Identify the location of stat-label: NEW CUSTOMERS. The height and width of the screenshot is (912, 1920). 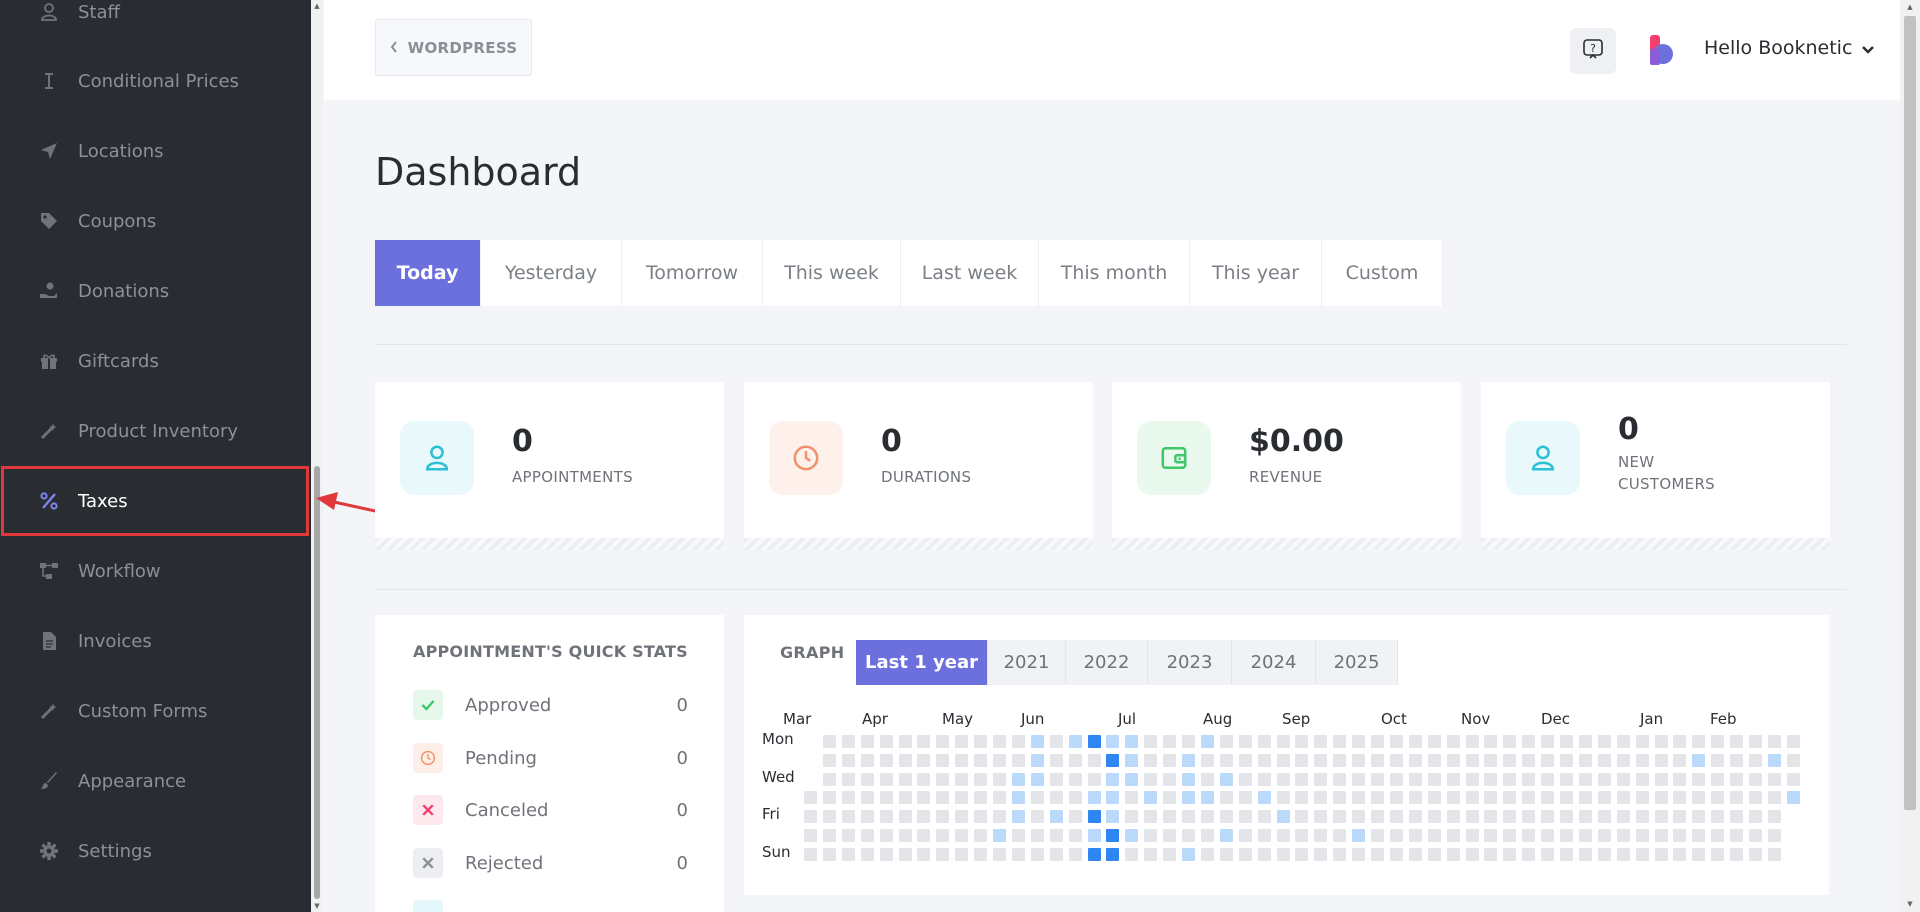
(1667, 473).